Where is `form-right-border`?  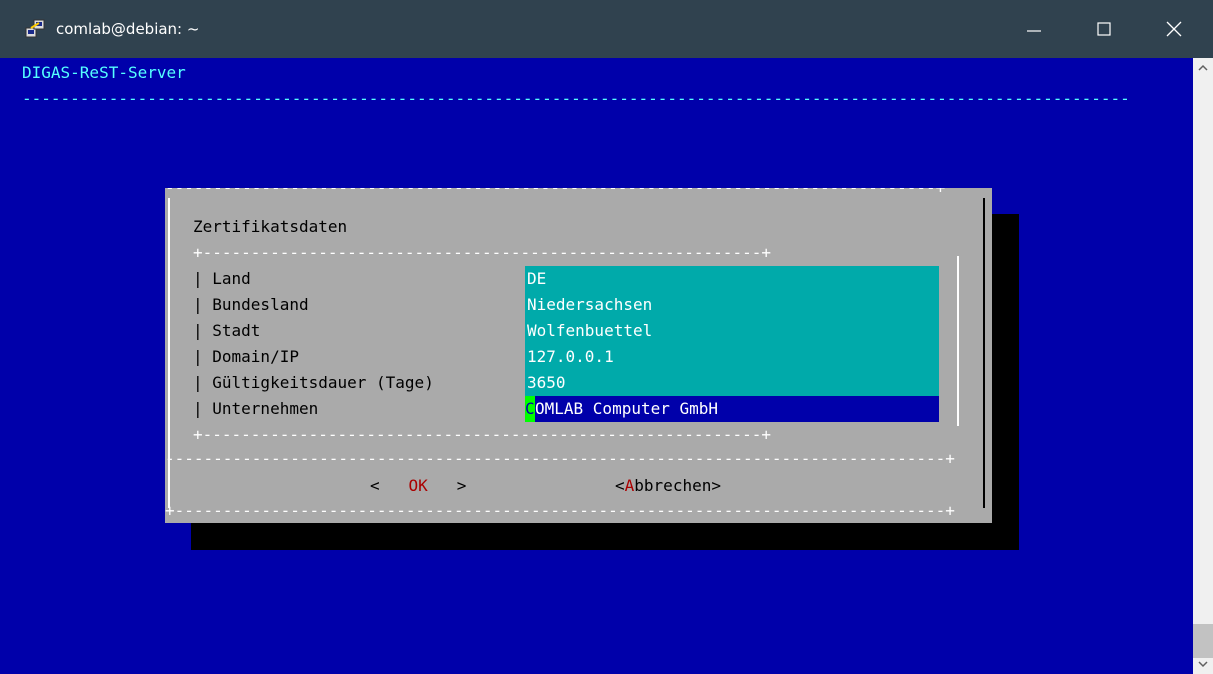
form-right-border is located at coordinates (958, 341).